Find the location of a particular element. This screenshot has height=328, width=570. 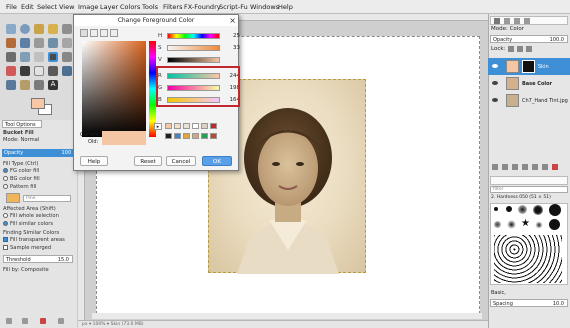

menu-script-fu: Script-Fu is located at coordinates (233, 7).